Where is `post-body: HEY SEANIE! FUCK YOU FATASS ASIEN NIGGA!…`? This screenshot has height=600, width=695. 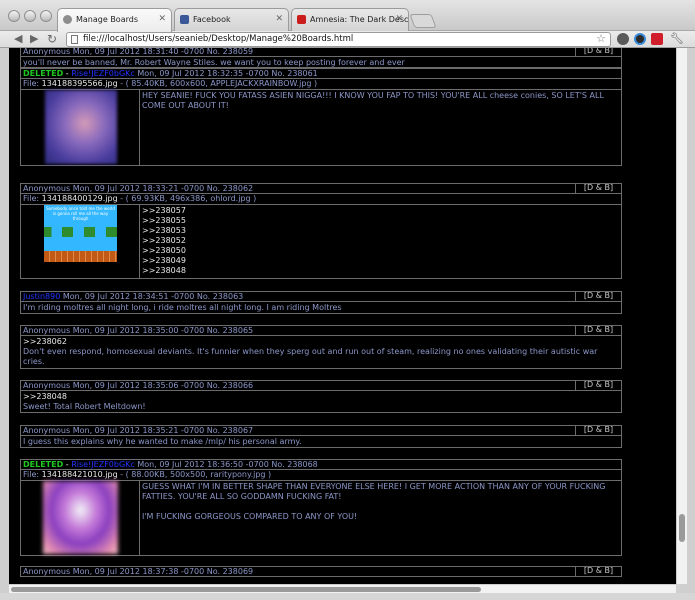
post-body: HEY SEANIE! FUCK YOU FATASS ASIEN NIGGA!… is located at coordinates (321, 128).